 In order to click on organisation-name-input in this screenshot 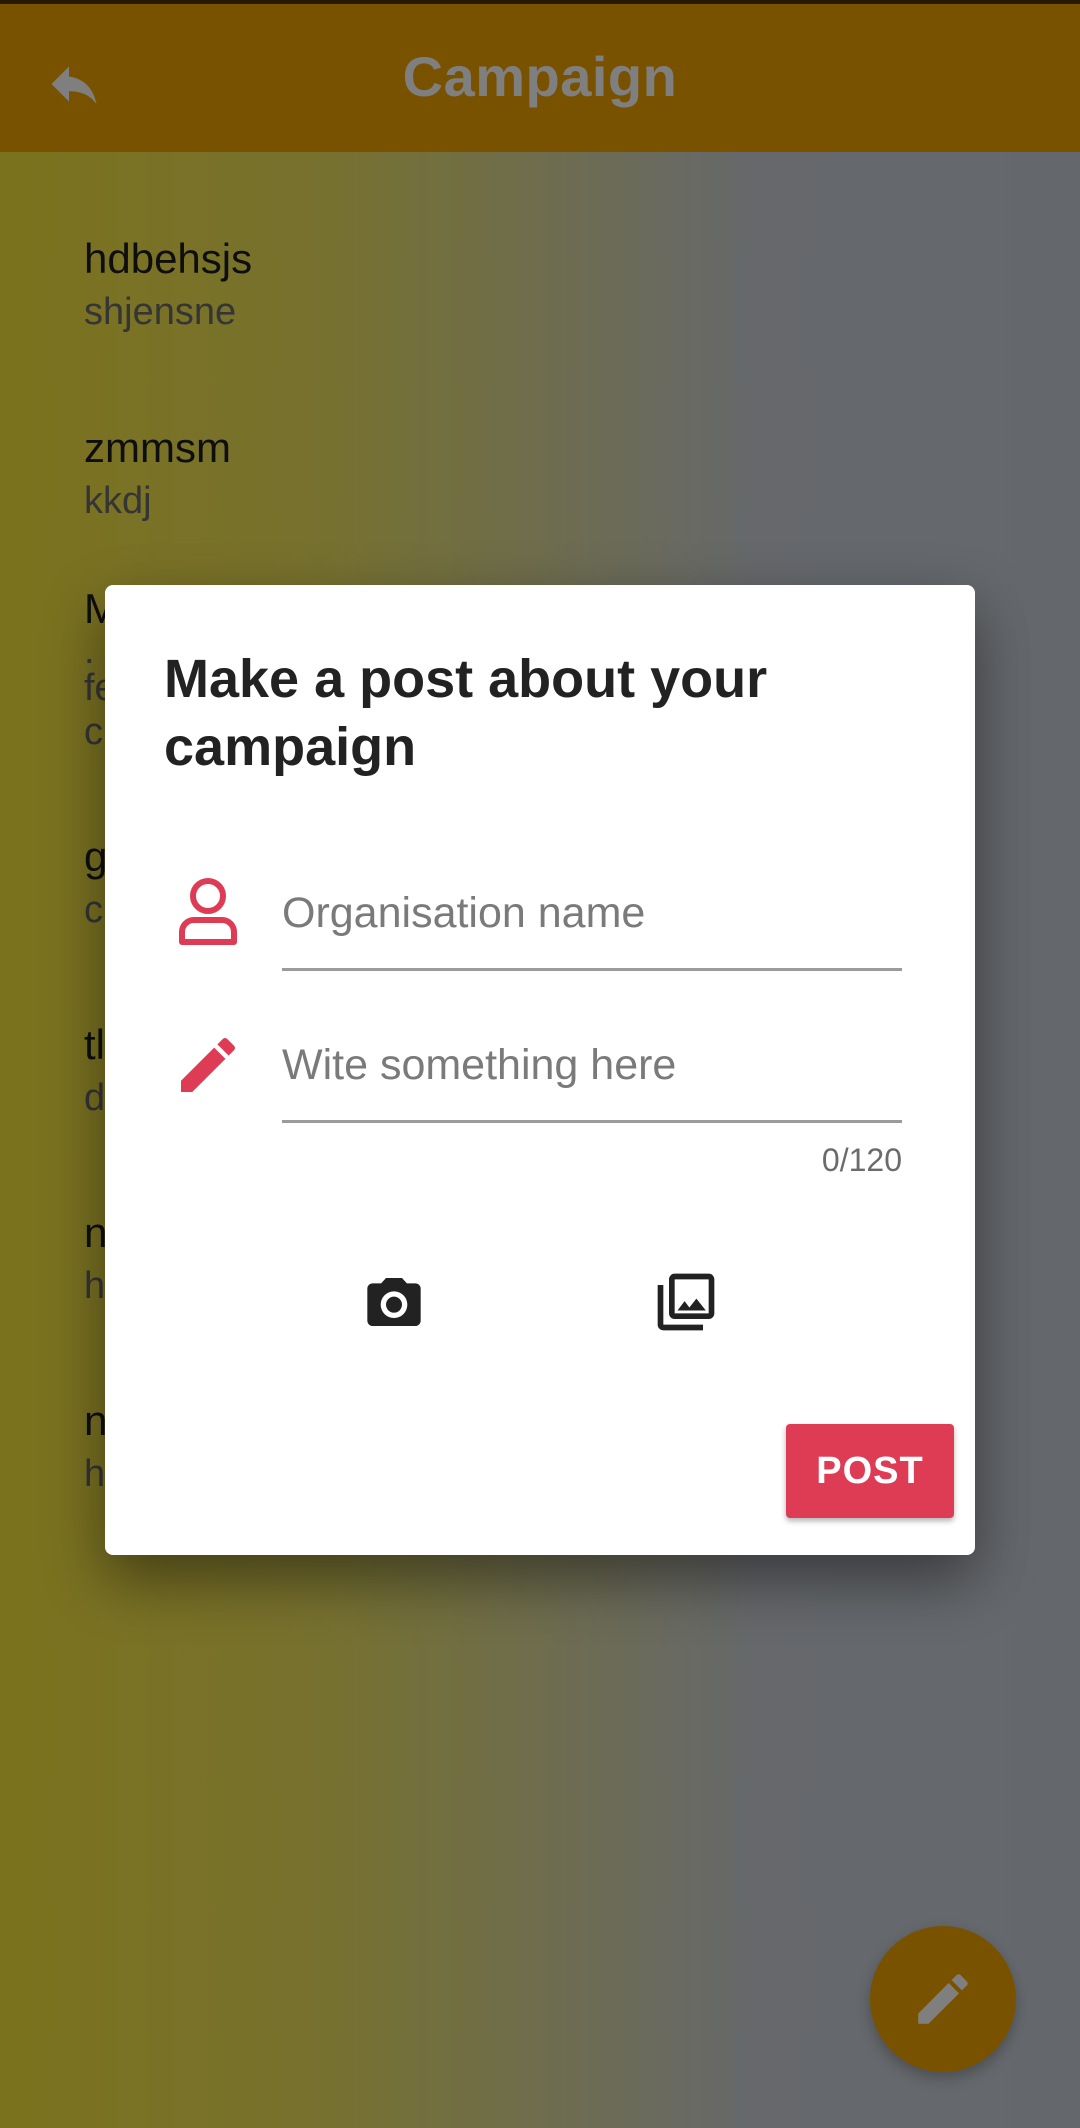, I will do `click(592, 913)`.